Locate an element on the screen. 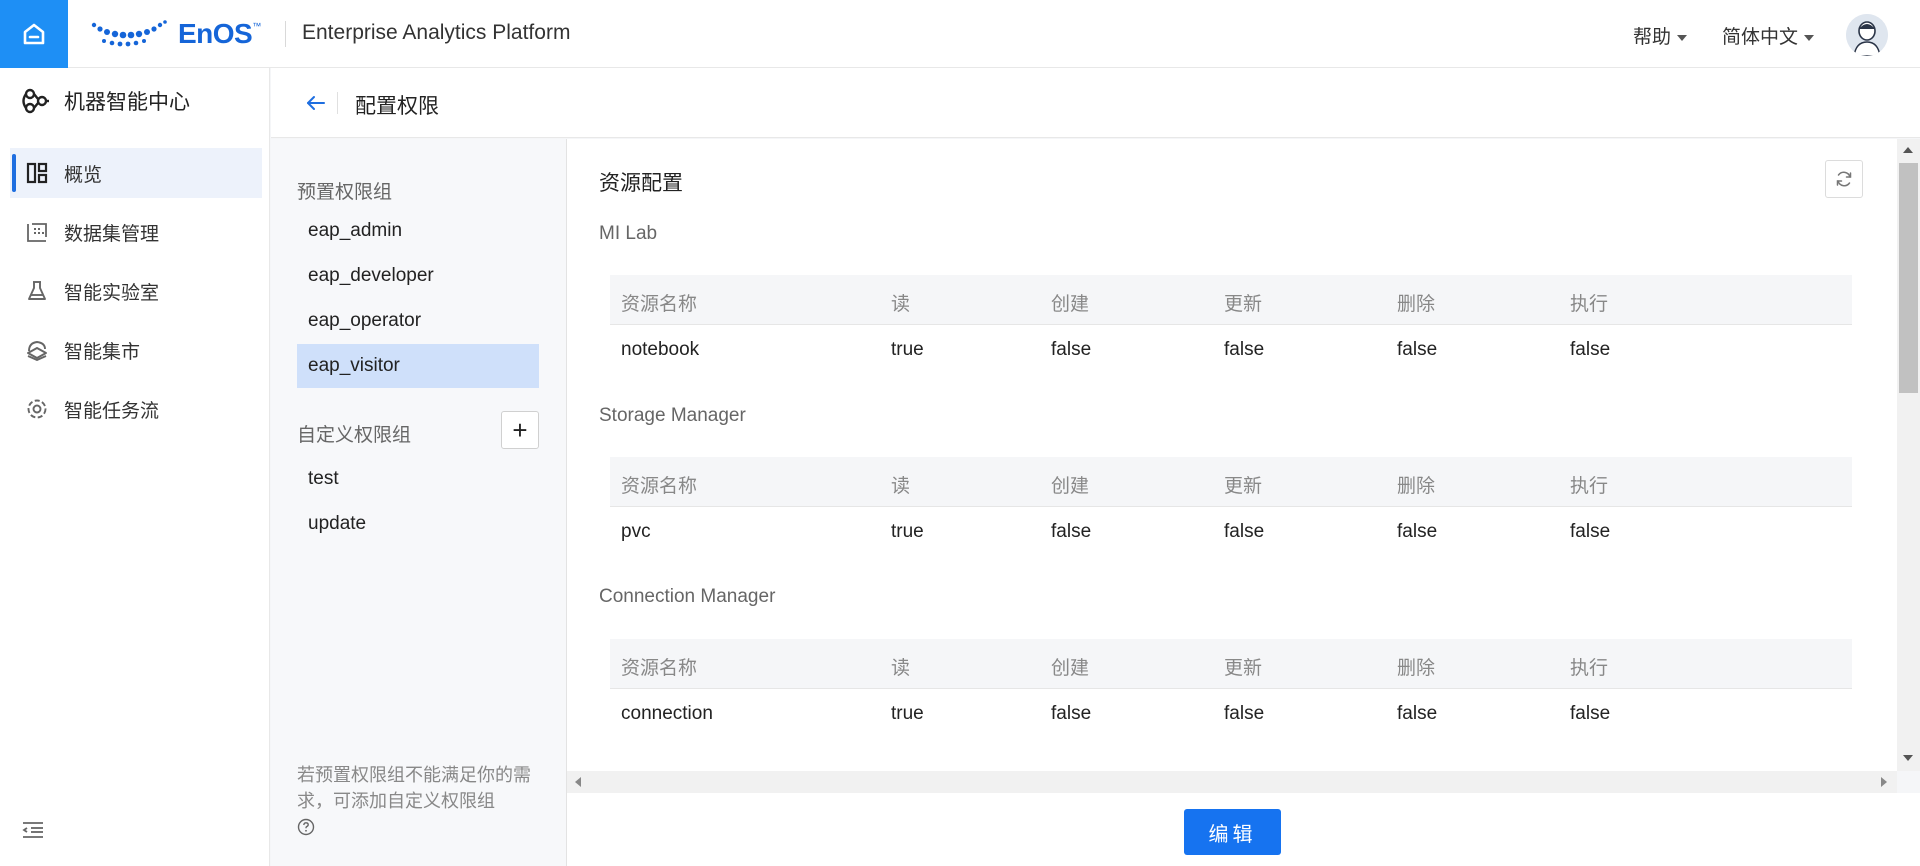 The height and width of the screenshot is (866, 1920). custom-groups-heading: 自定义权限组 is located at coordinates (354, 435).